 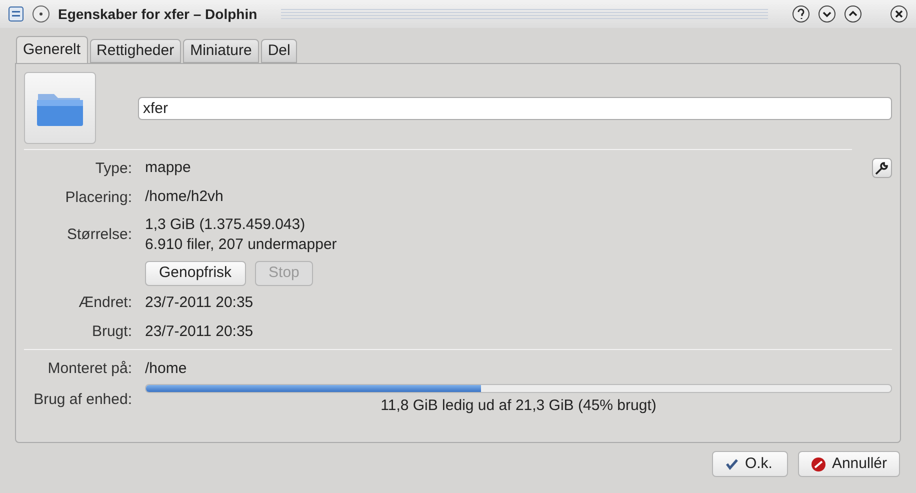 What do you see at coordinates (111, 332) in the screenshot?
I see `field-label: Brugt:` at bounding box center [111, 332].